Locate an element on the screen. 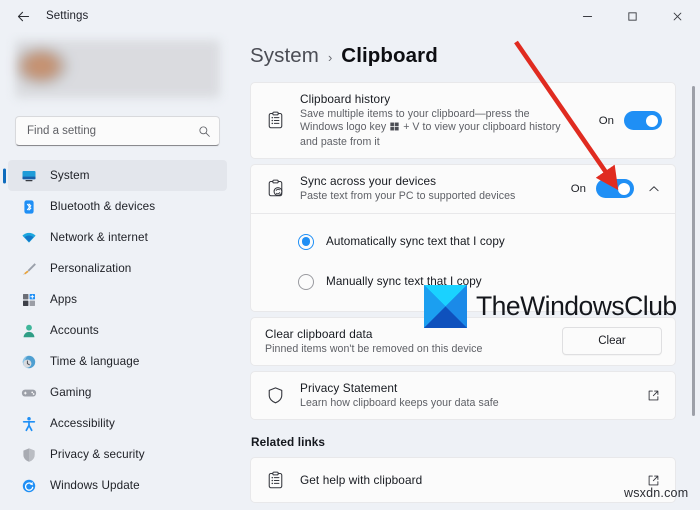 Image resolution: width=700 pixels, height=510 pixels. sync-devices-toggle-state: On is located at coordinates (578, 188).